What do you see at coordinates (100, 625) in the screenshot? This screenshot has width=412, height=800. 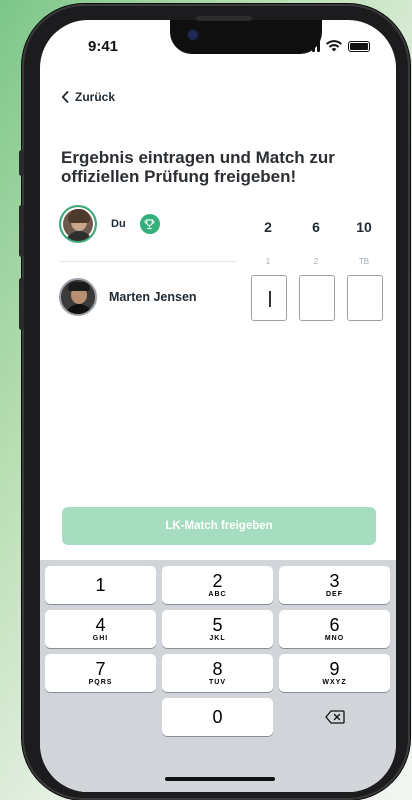 I see `key-number: 4` at bounding box center [100, 625].